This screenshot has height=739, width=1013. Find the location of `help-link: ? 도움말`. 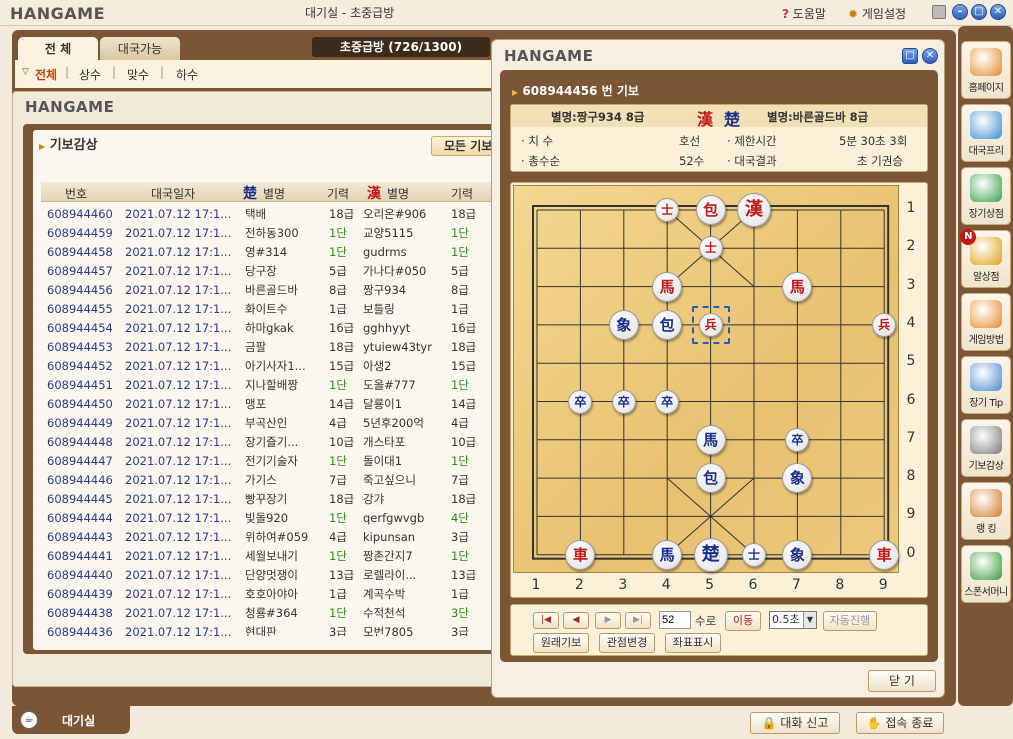

help-link: ? 도움말 is located at coordinates (804, 13).